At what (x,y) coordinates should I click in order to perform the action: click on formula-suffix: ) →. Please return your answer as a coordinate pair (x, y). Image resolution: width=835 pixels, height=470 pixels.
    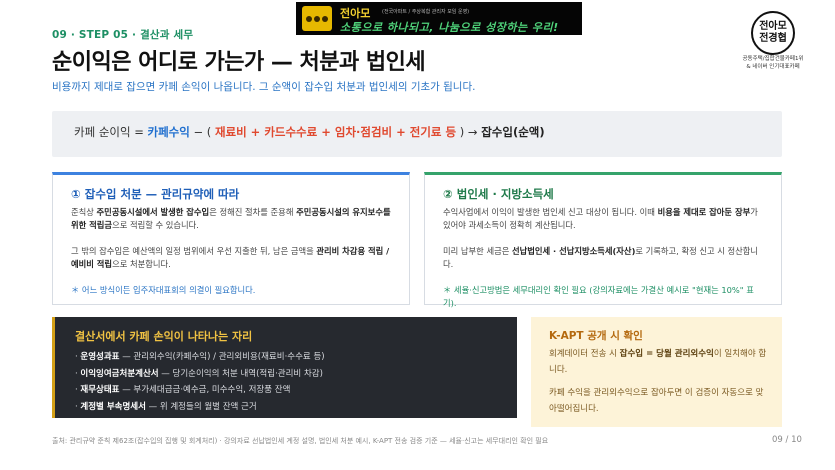
    Looking at the image, I should click on (469, 132).